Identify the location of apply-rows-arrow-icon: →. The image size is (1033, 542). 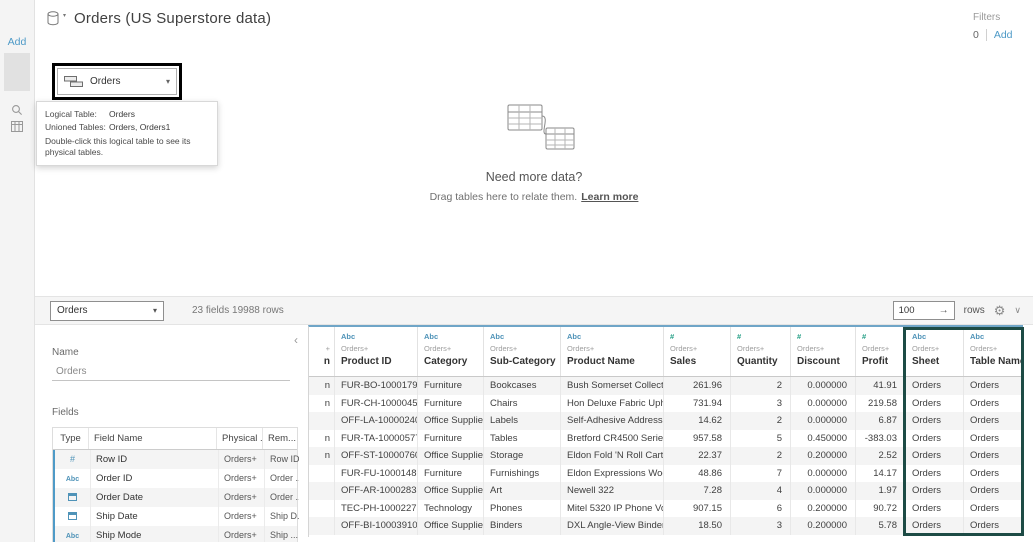
(946, 310).